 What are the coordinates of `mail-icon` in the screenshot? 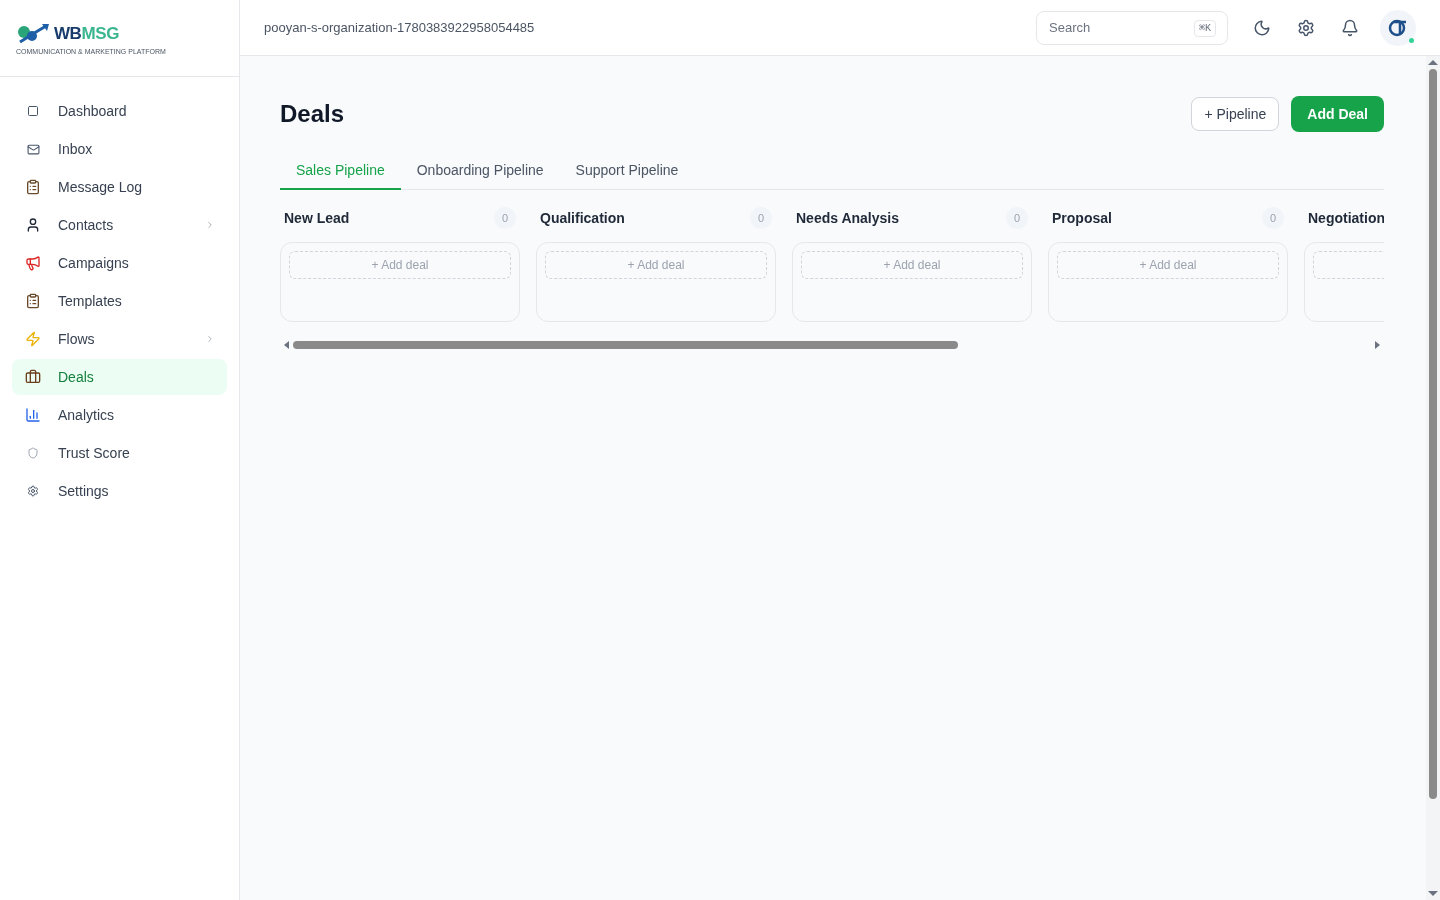 It's located at (33, 149).